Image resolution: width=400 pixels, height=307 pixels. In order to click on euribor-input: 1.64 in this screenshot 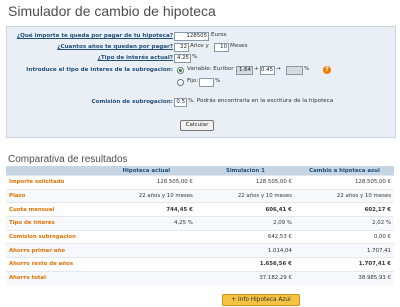, I will do `click(244, 70)`.